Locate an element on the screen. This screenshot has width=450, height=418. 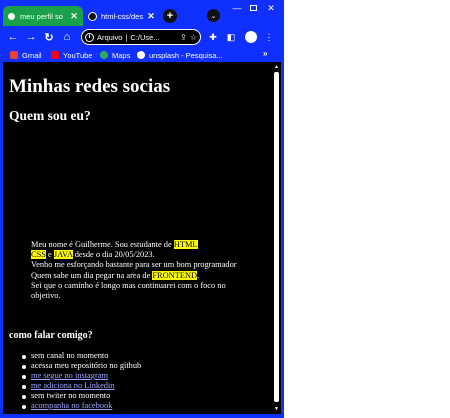
bio-text: Quem sabe um dia pegar na area de is located at coordinates (92, 275).